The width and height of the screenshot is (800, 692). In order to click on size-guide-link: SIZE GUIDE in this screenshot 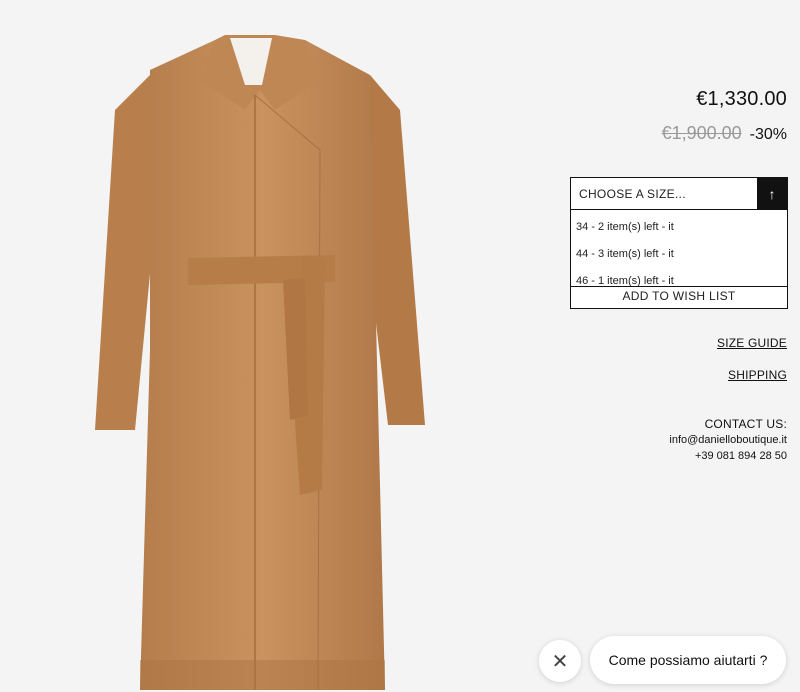, I will do `click(752, 343)`.